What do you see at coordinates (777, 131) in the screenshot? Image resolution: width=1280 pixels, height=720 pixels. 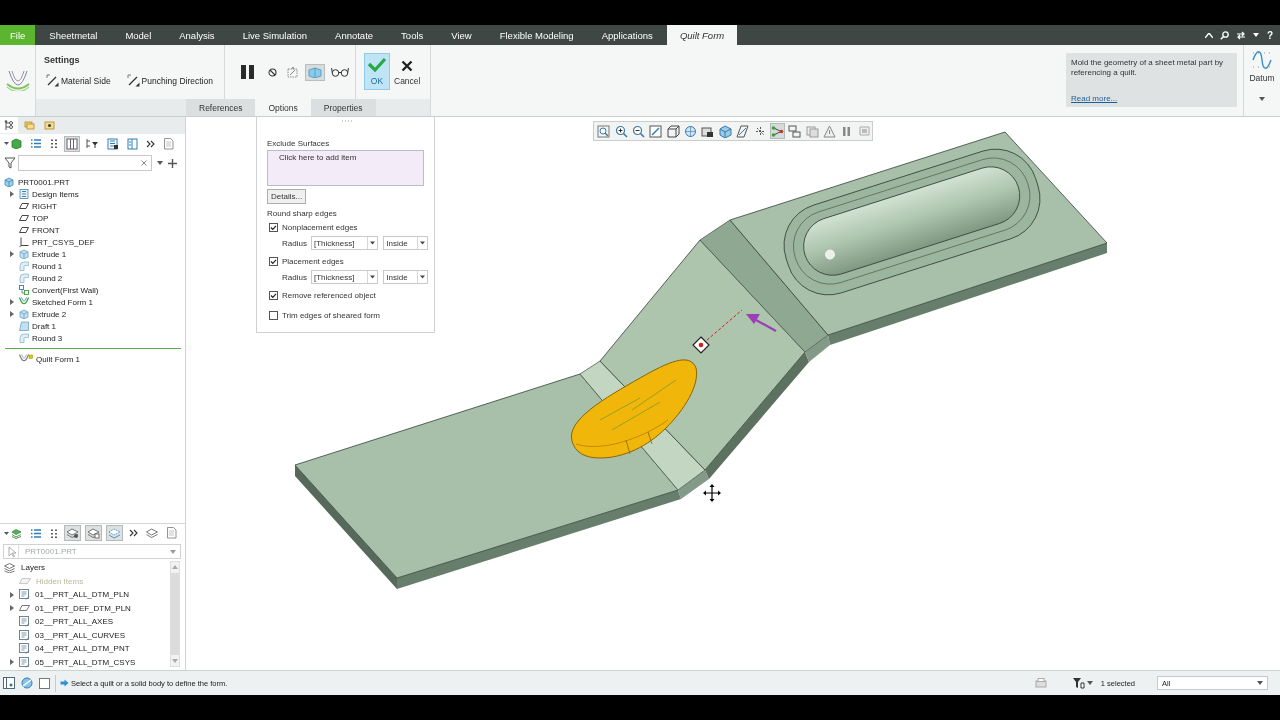 I see `connector-button` at bounding box center [777, 131].